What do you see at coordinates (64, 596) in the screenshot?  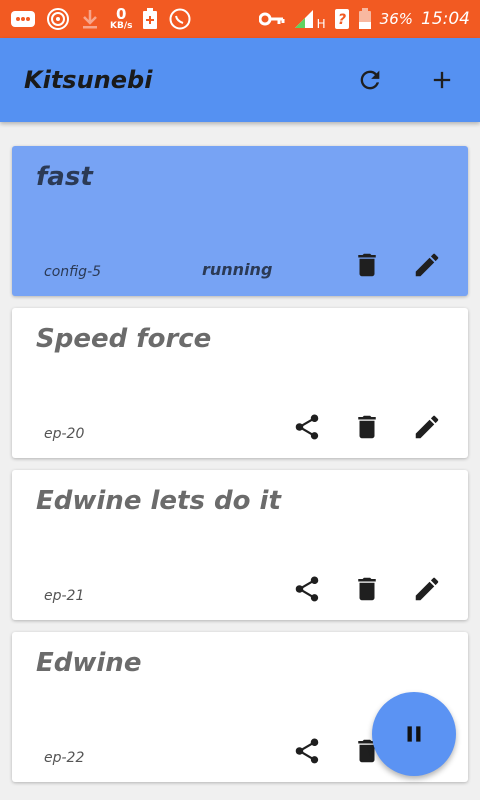 I see `config-tag: ep-21` at bounding box center [64, 596].